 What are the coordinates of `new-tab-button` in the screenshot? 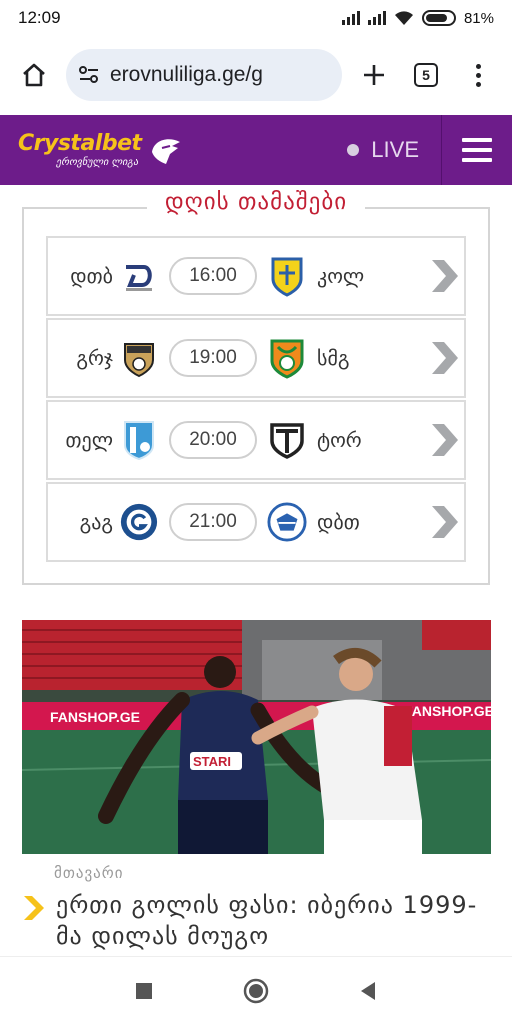 It's located at (374, 75).